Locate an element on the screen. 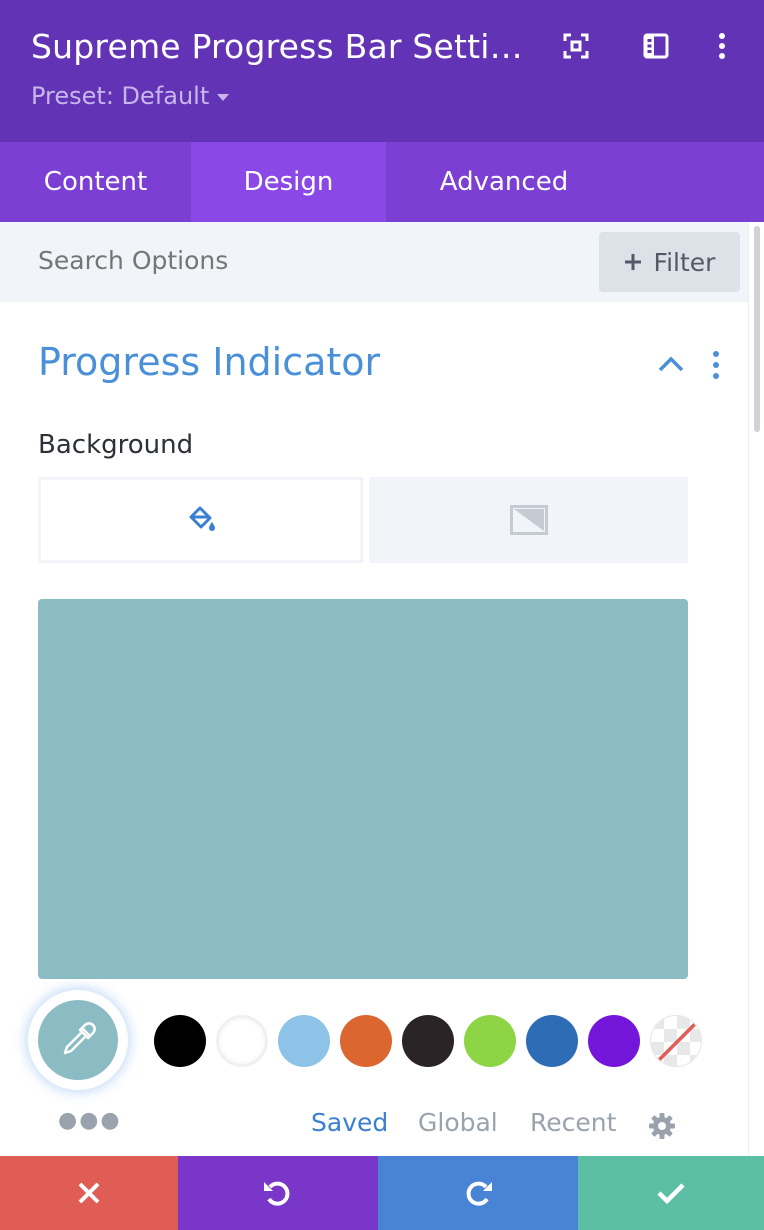 The image size is (764, 1230). current-color-chip is located at coordinates (78, 1040).